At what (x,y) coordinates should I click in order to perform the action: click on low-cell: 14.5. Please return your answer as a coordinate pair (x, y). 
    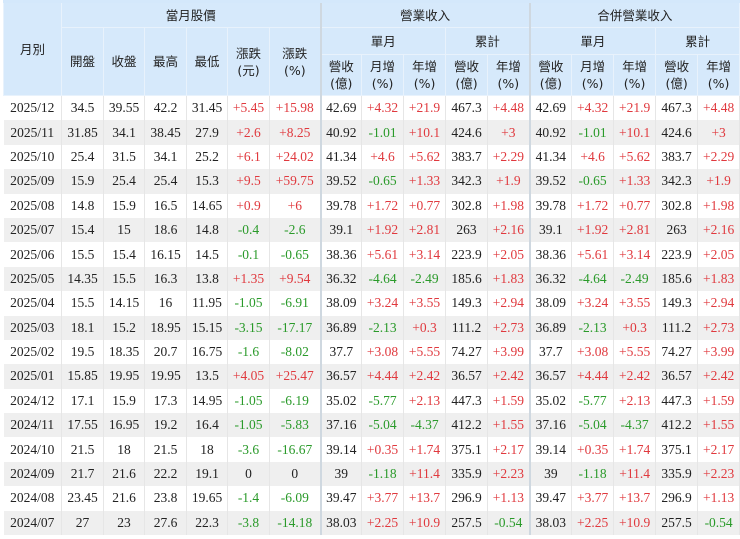
    Looking at the image, I should click on (207, 254).